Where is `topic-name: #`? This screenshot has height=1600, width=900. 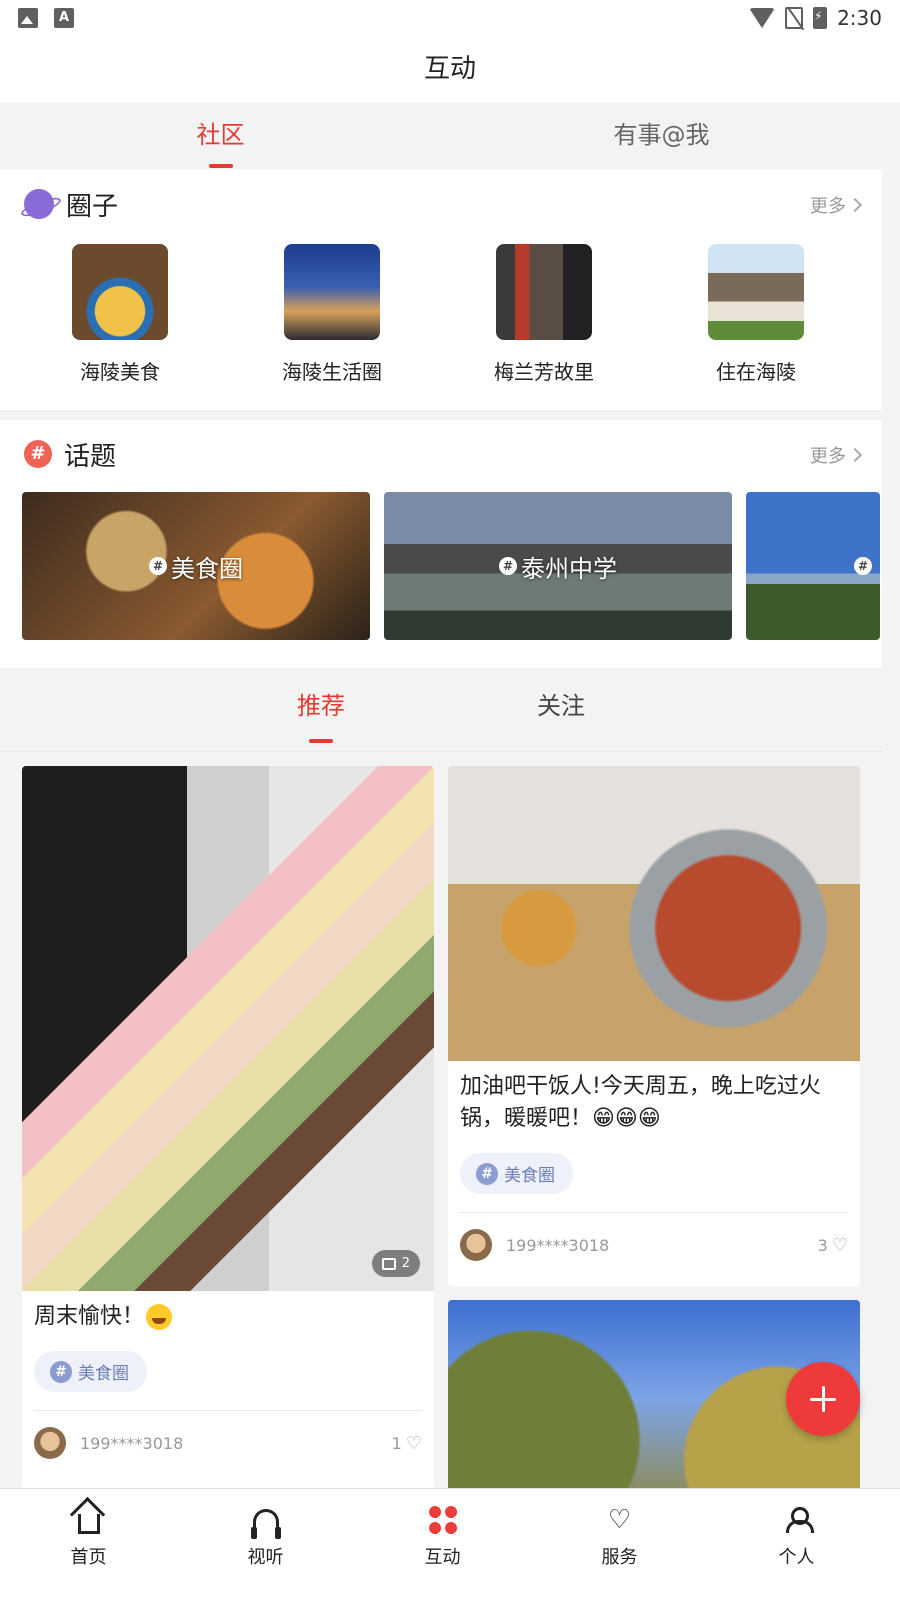
topic-name: # is located at coordinates (865, 566).